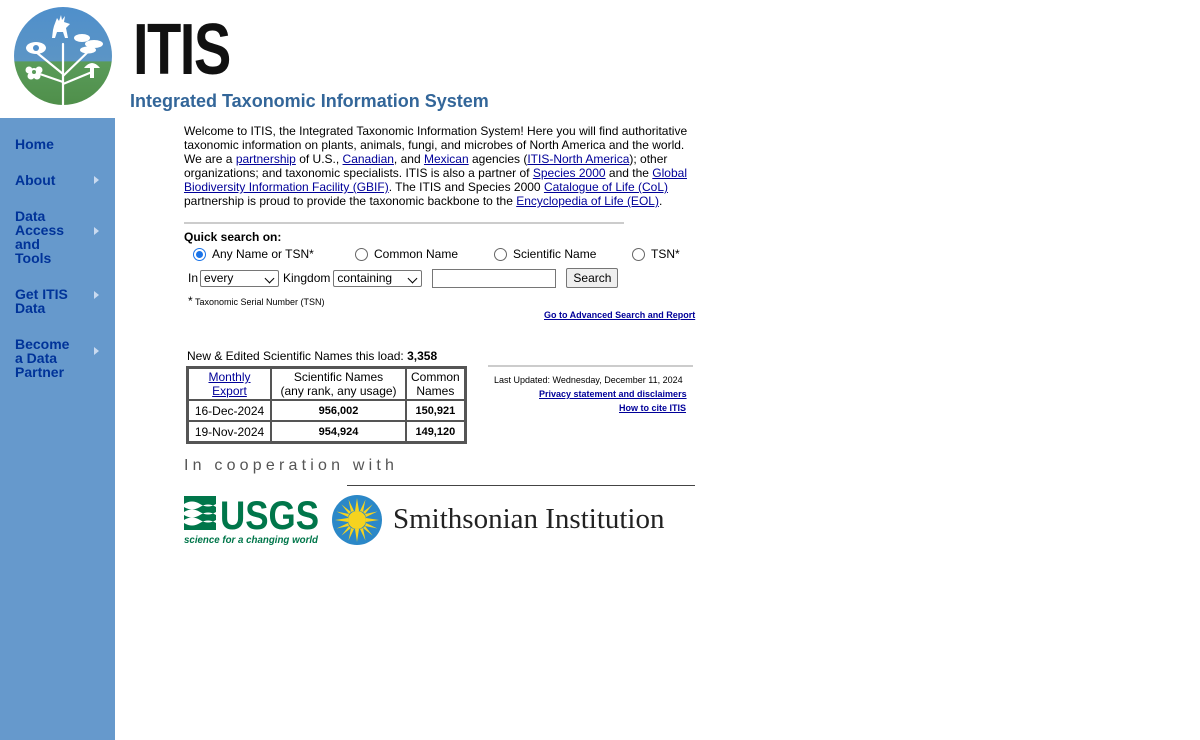  What do you see at coordinates (260, 302) in the screenshot?
I see `footnote-text: Taxonomic Serial Number (TSN)` at bounding box center [260, 302].